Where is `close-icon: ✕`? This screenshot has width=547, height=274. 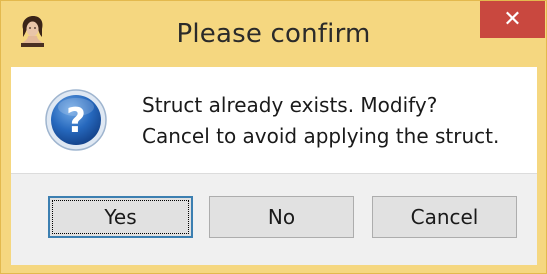 close-icon: ✕ is located at coordinates (512, 19).